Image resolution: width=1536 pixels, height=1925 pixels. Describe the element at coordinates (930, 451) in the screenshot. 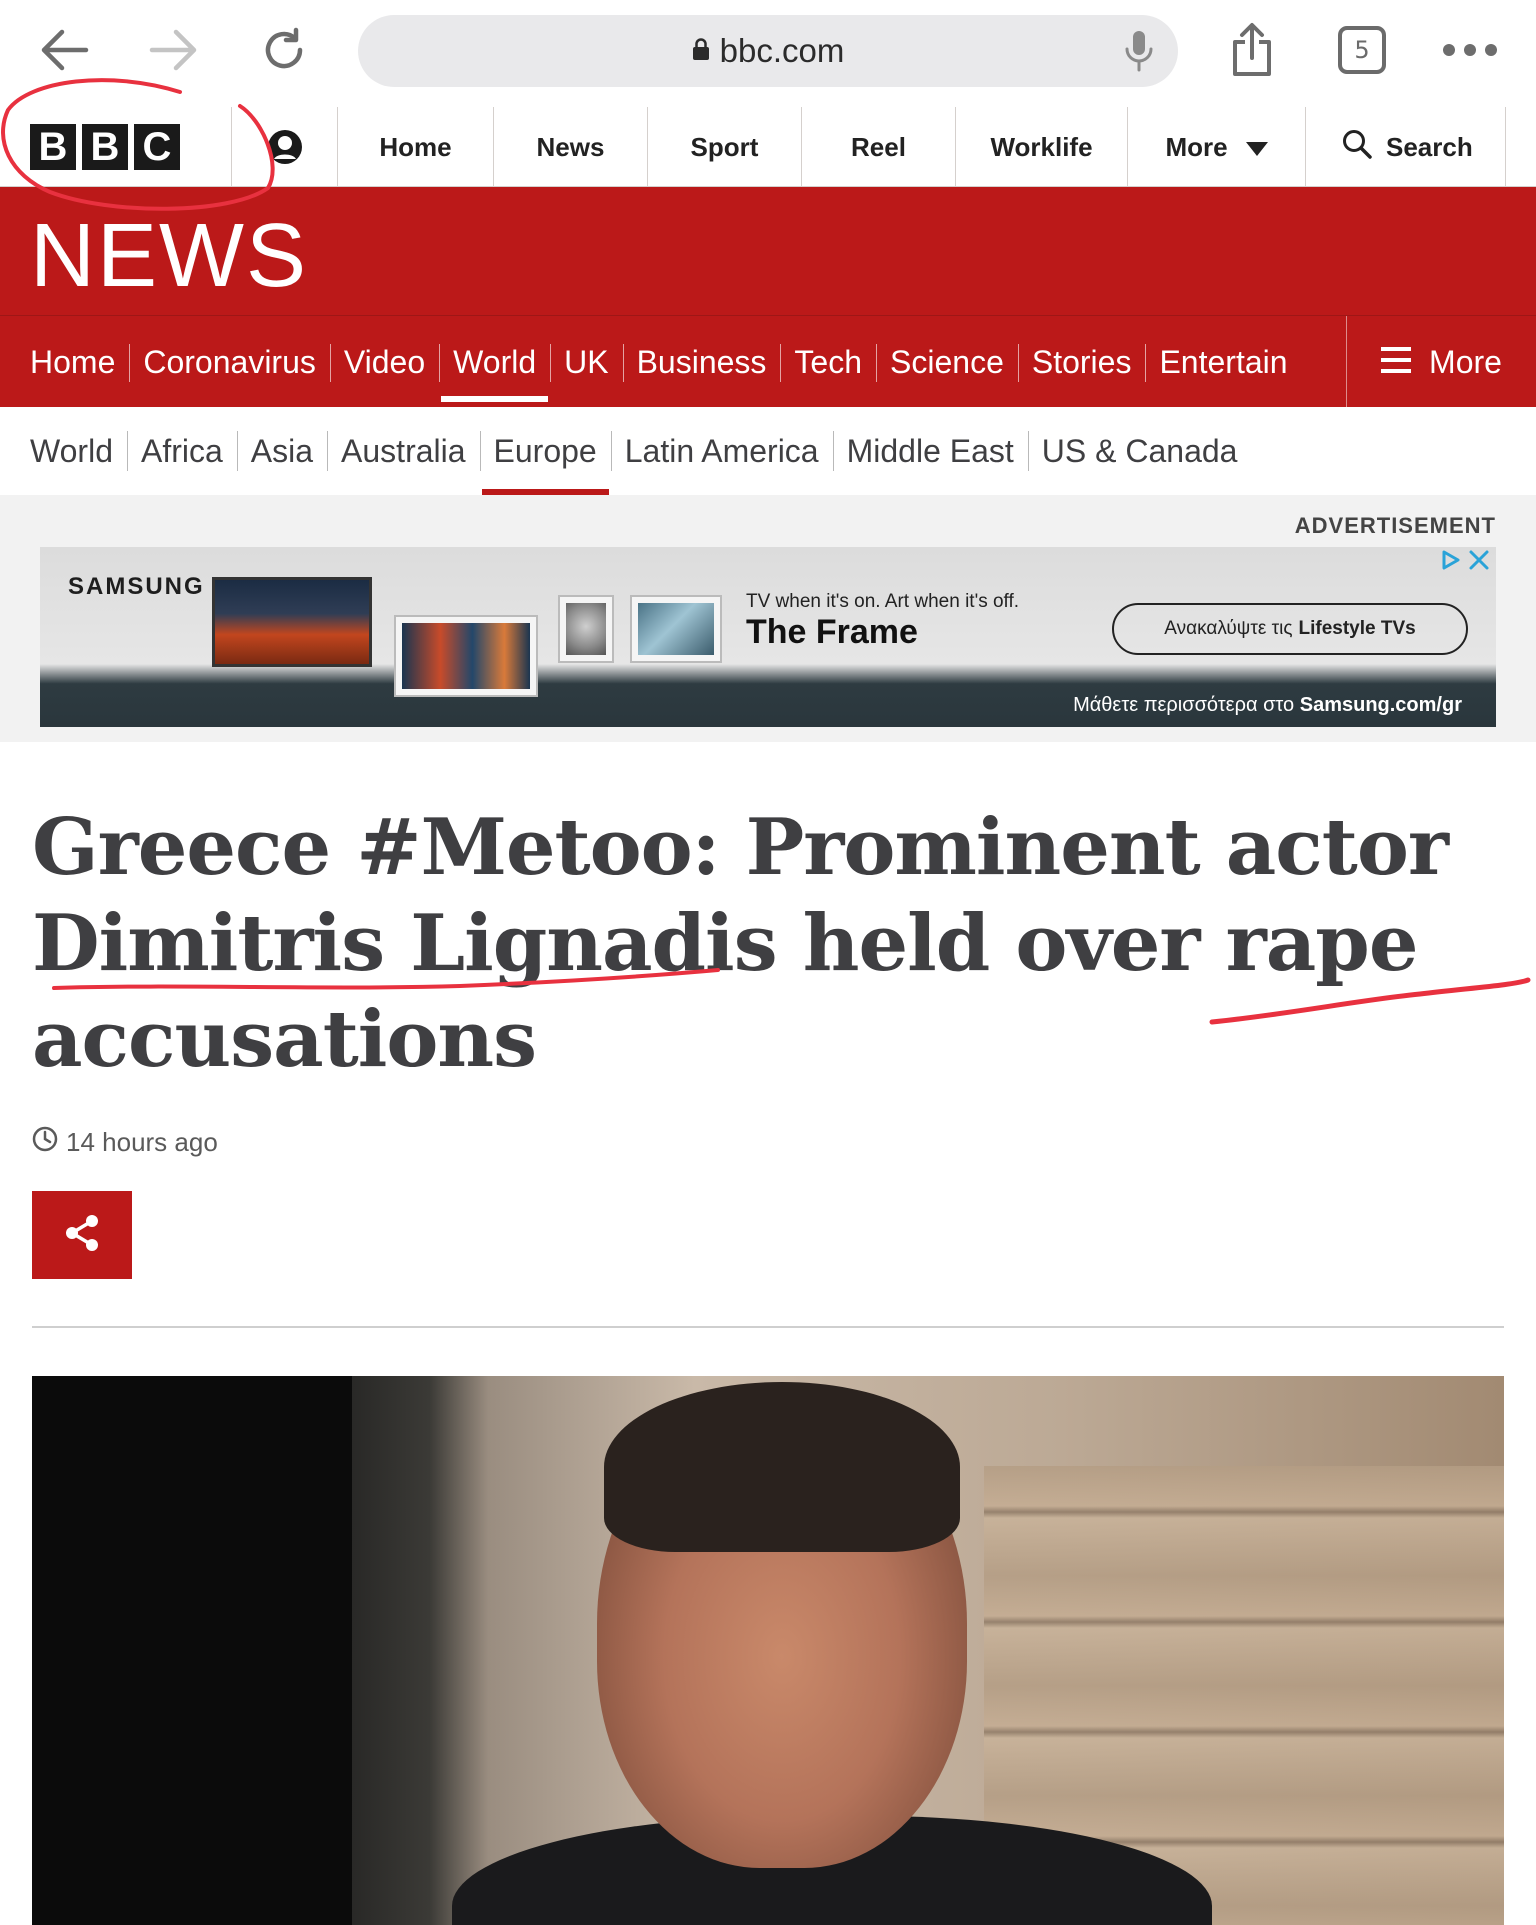

I see `sub-nav-item-middle-east: Middle East` at that location.